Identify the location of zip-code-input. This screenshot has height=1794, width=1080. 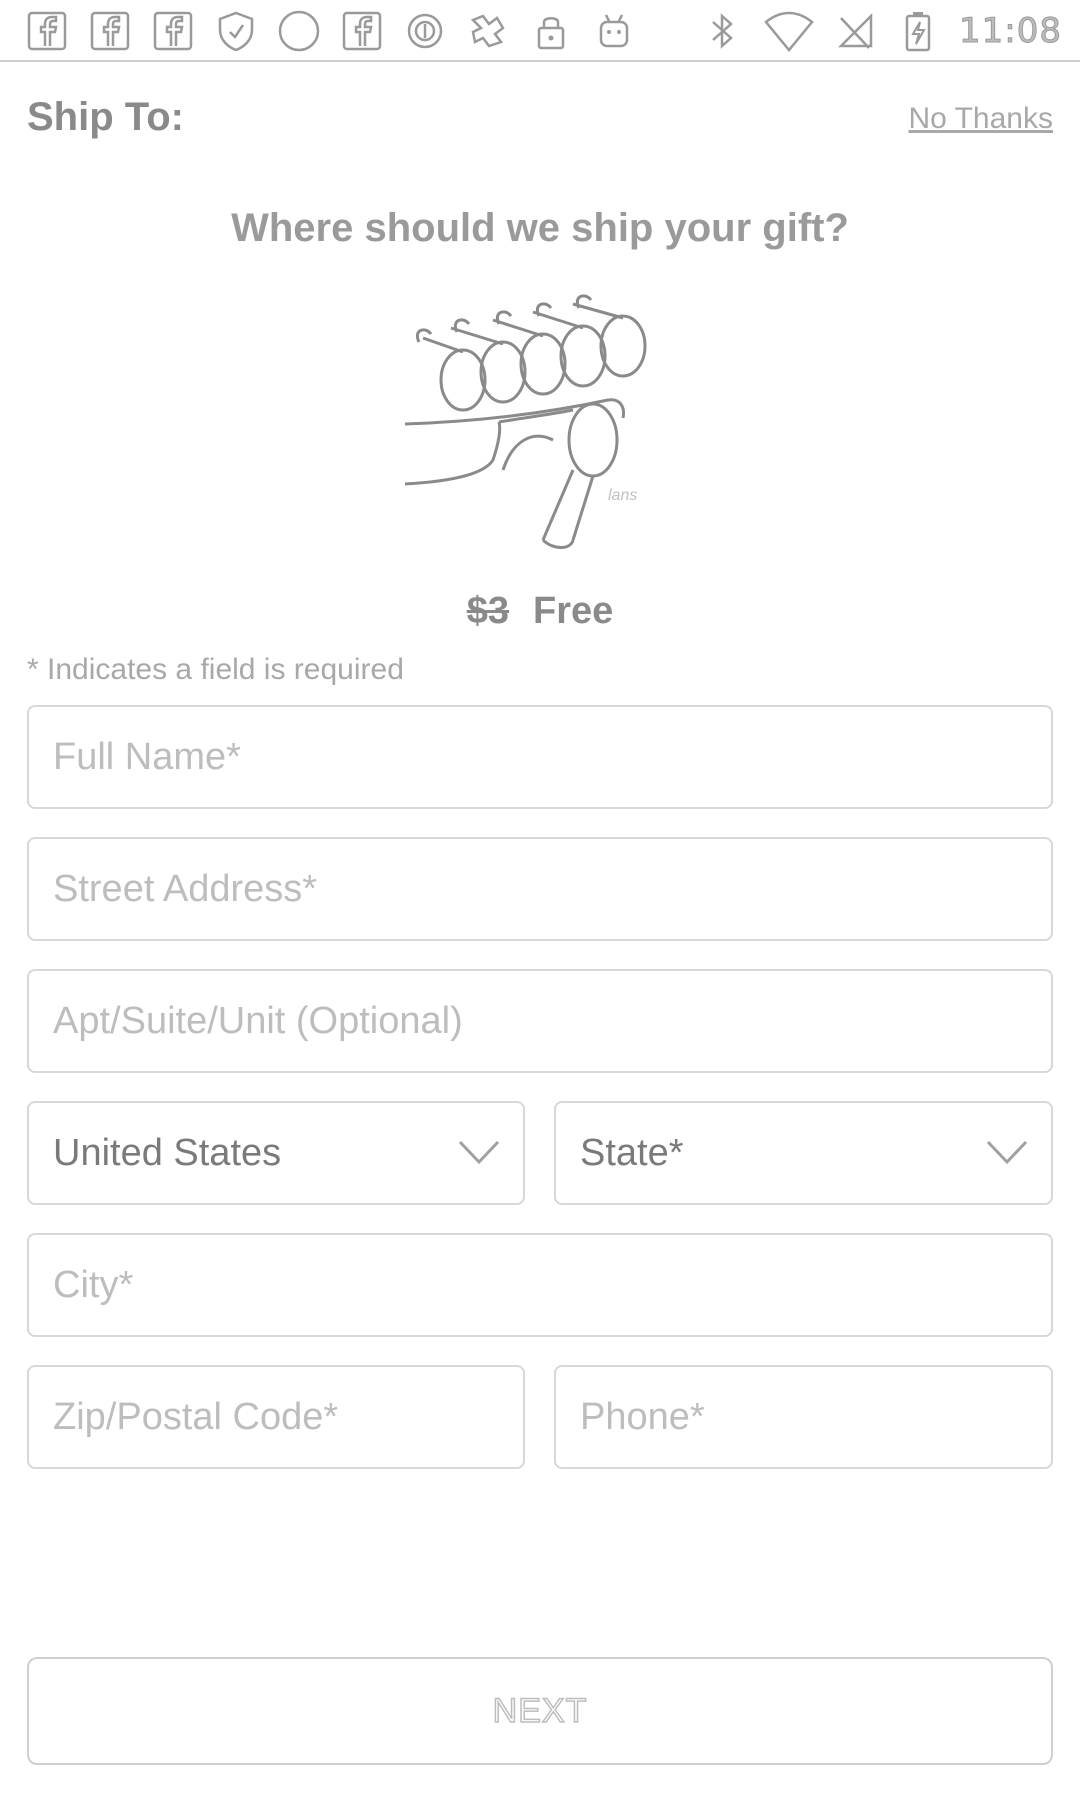
(288, 1417).